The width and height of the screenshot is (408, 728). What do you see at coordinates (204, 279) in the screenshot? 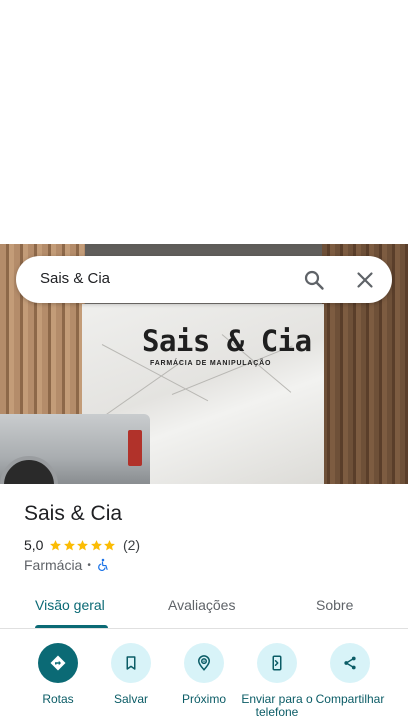
I see `search-bar: Sais & Cia` at bounding box center [204, 279].